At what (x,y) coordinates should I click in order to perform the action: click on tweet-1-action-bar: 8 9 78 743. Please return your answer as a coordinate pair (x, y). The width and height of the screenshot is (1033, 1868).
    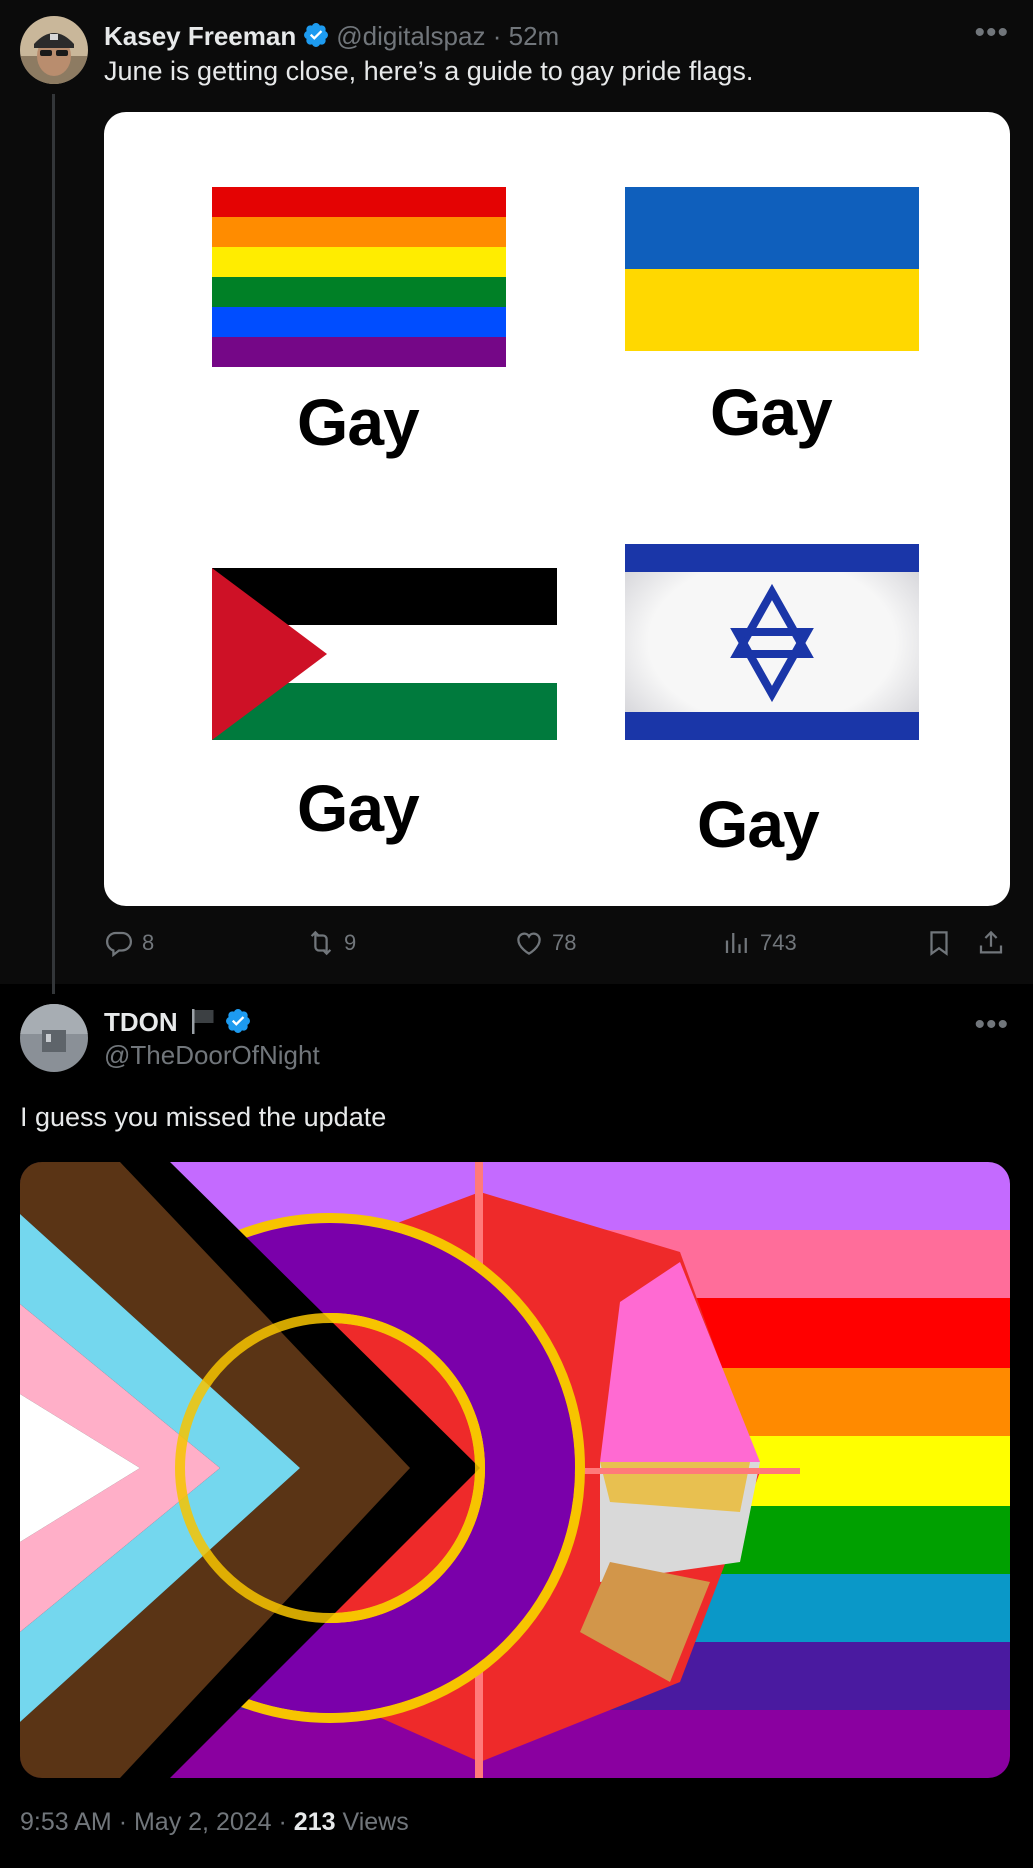
    Looking at the image, I should click on (557, 946).